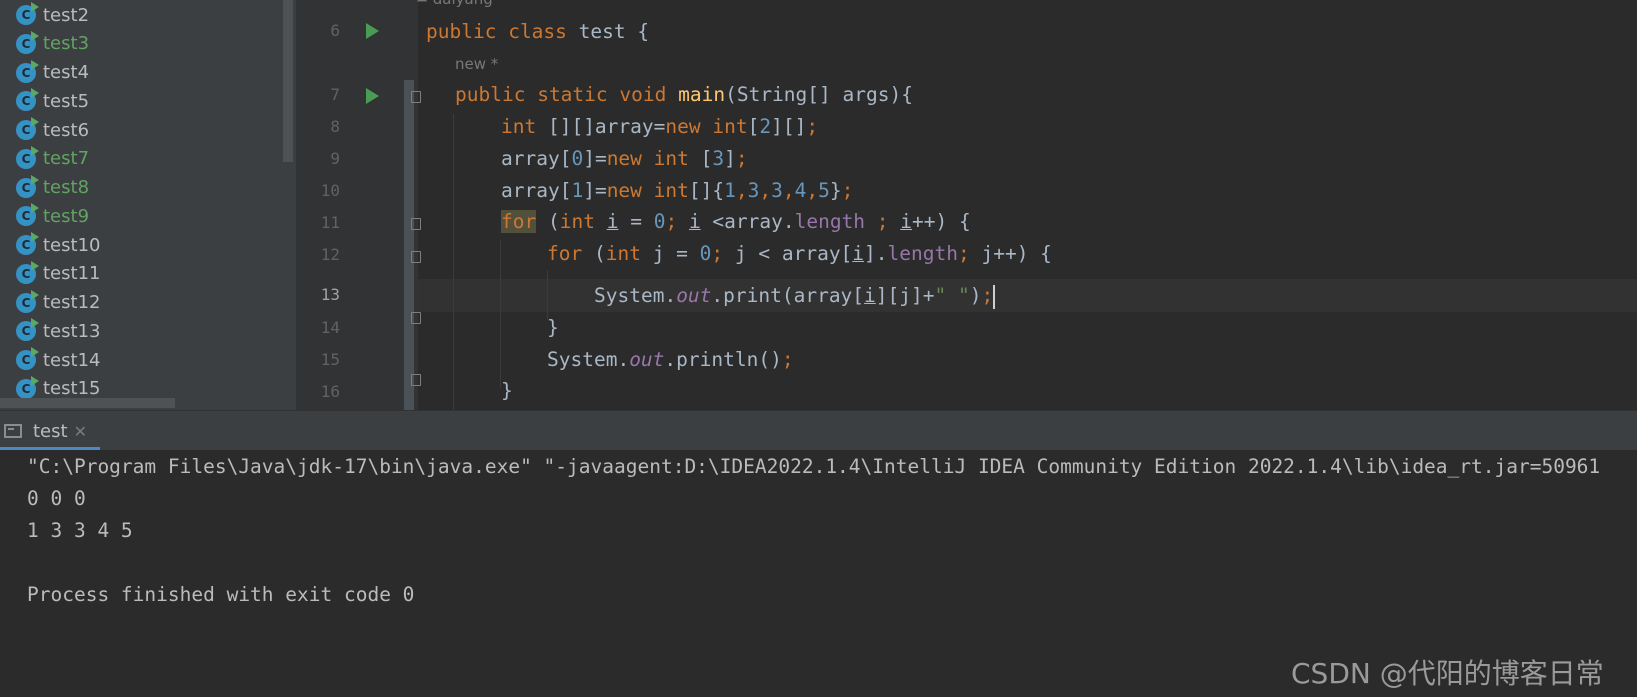  I want to click on run-tool-window-tabbar: test ✕, so click(818, 430).